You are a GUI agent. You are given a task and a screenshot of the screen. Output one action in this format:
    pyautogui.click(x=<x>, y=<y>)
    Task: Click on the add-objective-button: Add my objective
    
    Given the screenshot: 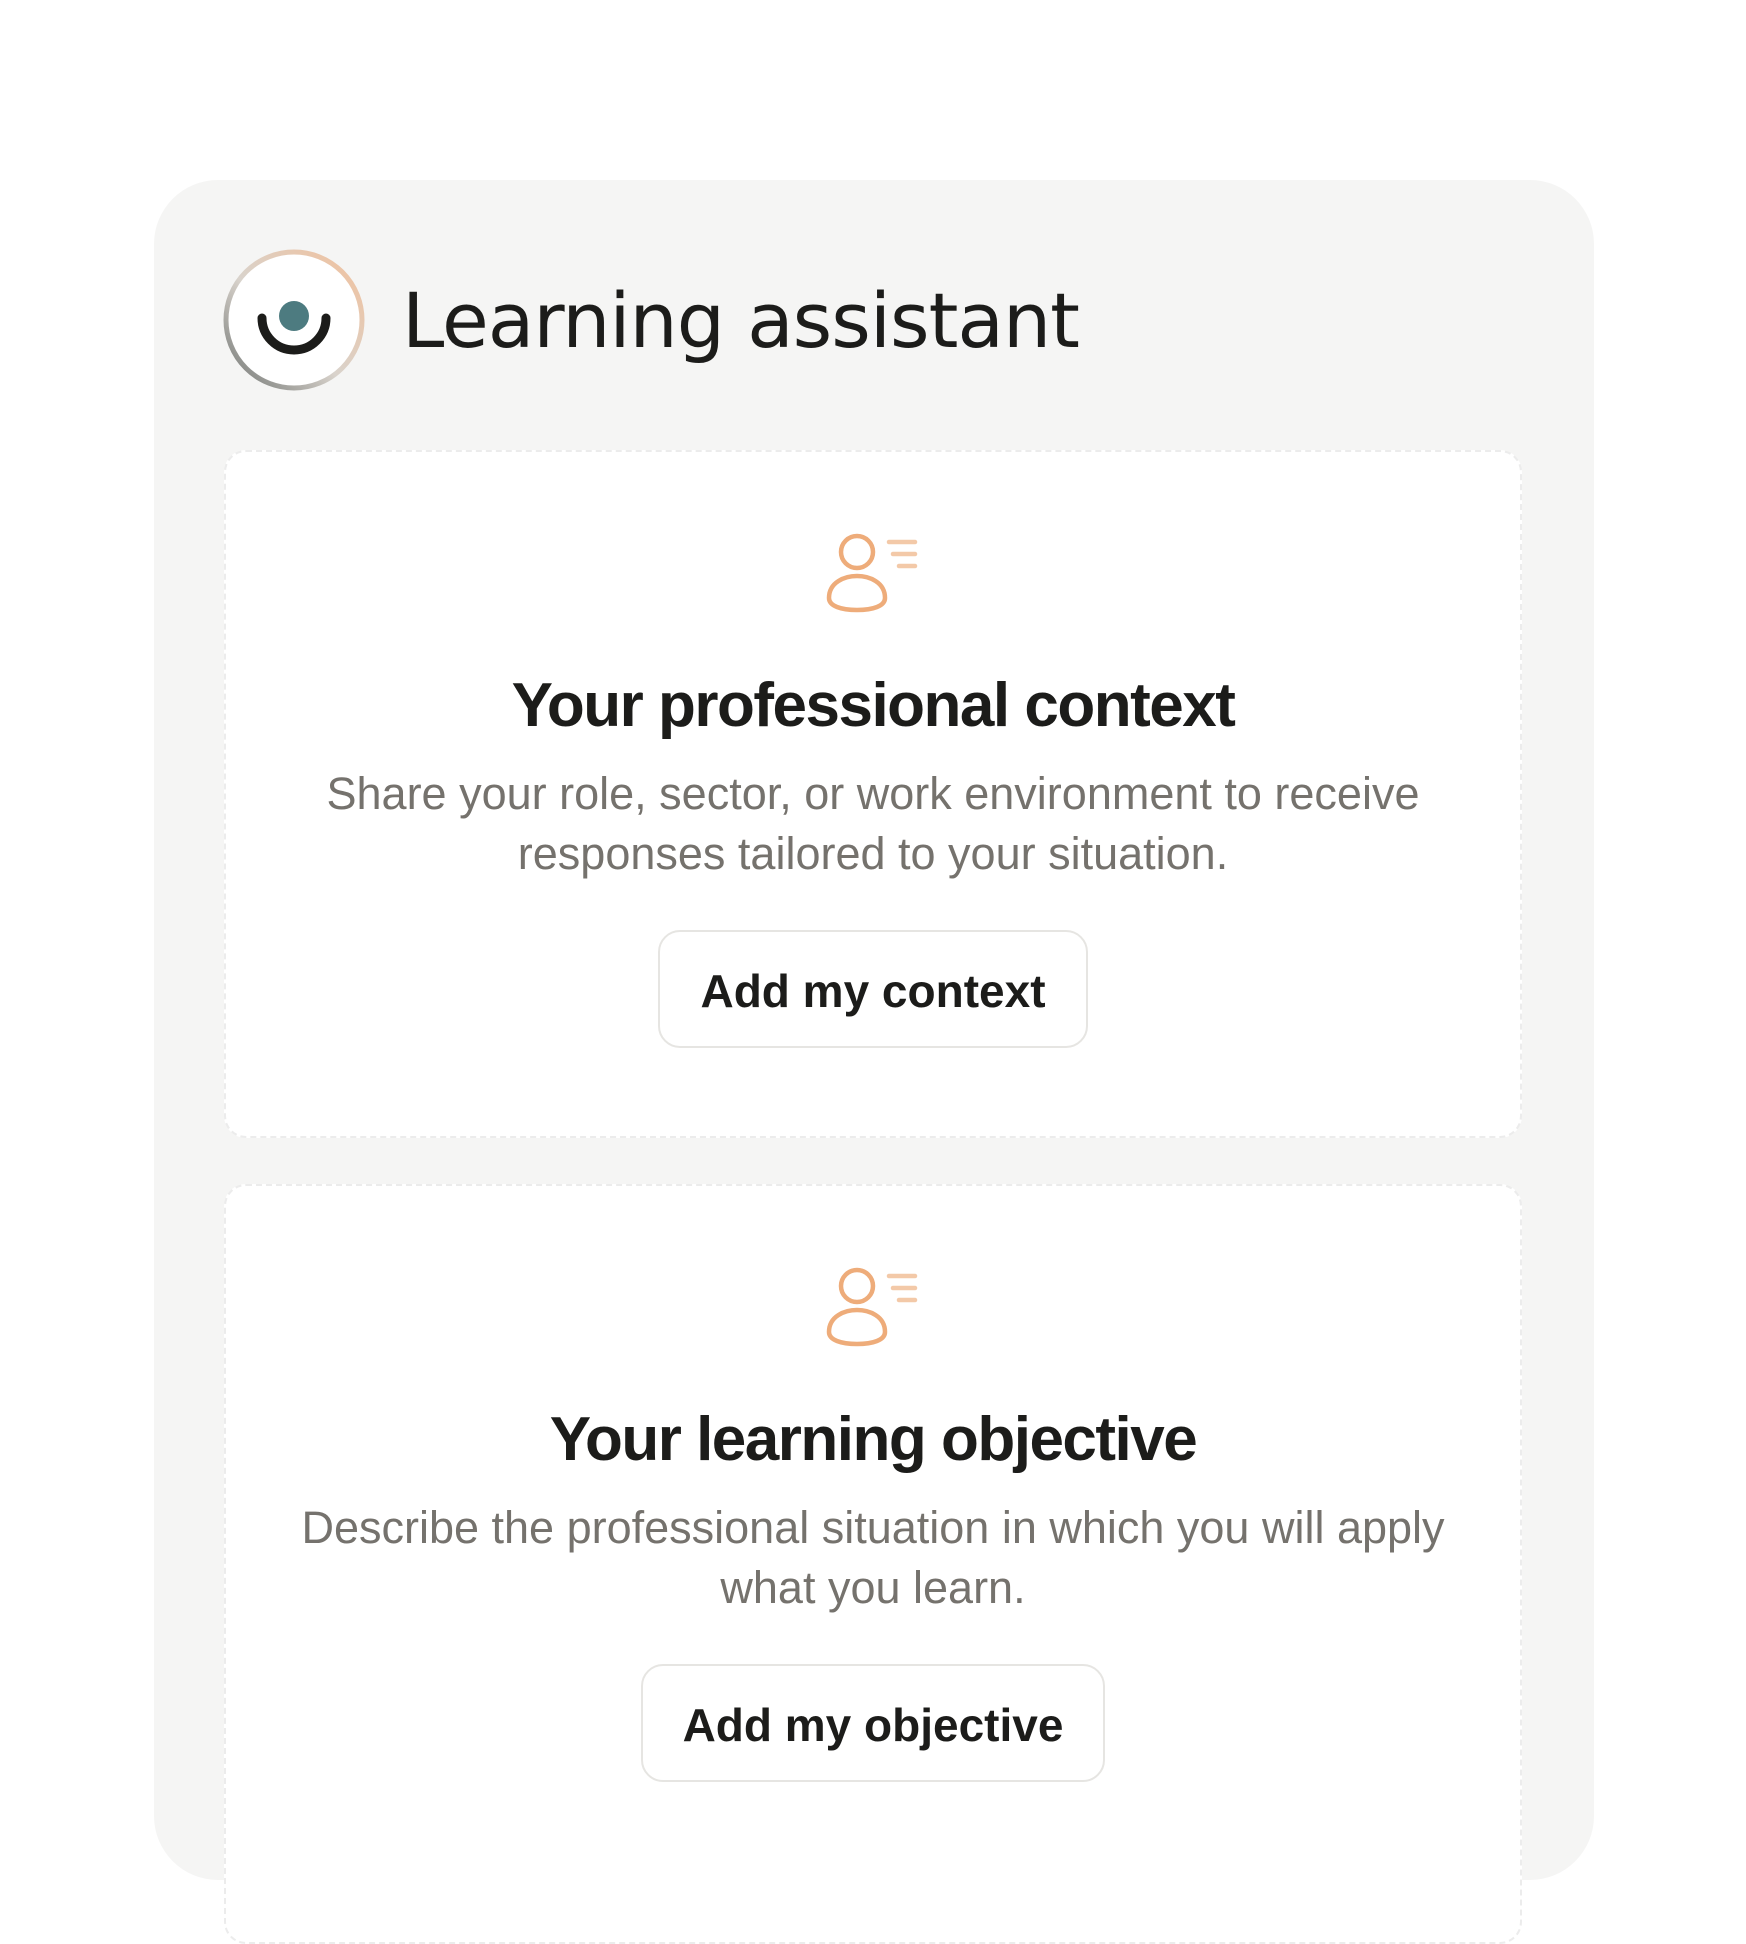 What is the action you would take?
    pyautogui.click(x=873, y=1723)
    